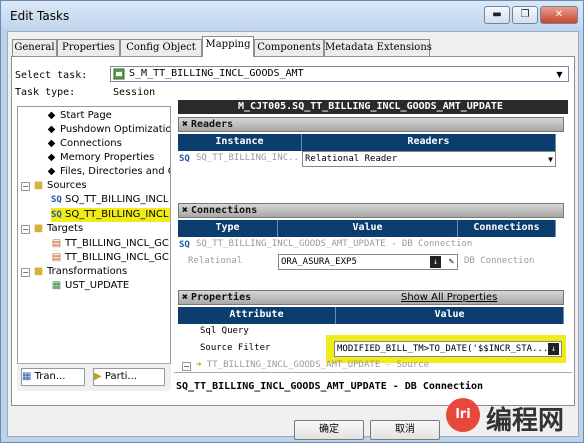 This screenshot has width=584, height=443. Describe the element at coordinates (215, 261) in the screenshot. I see `connection-type: Relational` at that location.